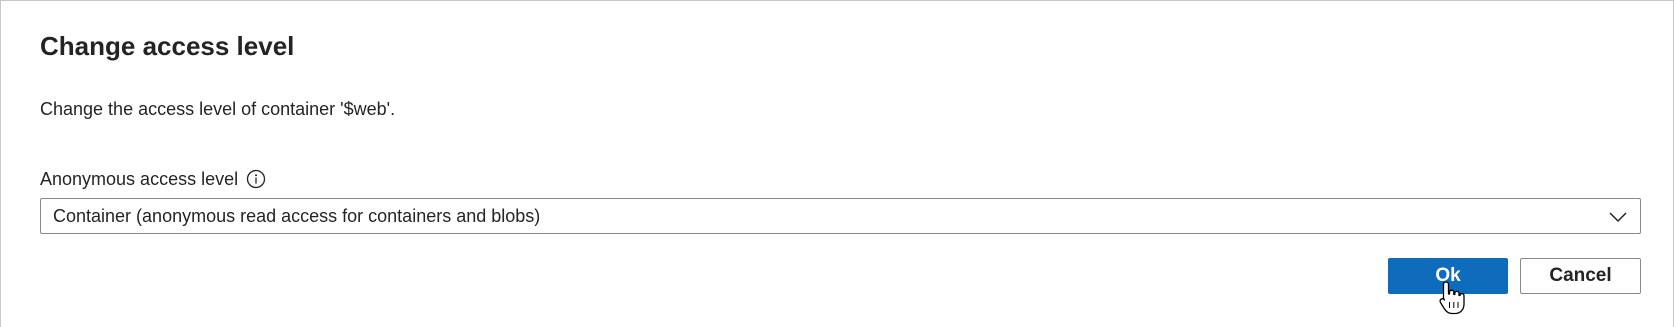 The height and width of the screenshot is (327, 1674). I want to click on anonymous-access-label-row: Anonymous access level, so click(153, 179).